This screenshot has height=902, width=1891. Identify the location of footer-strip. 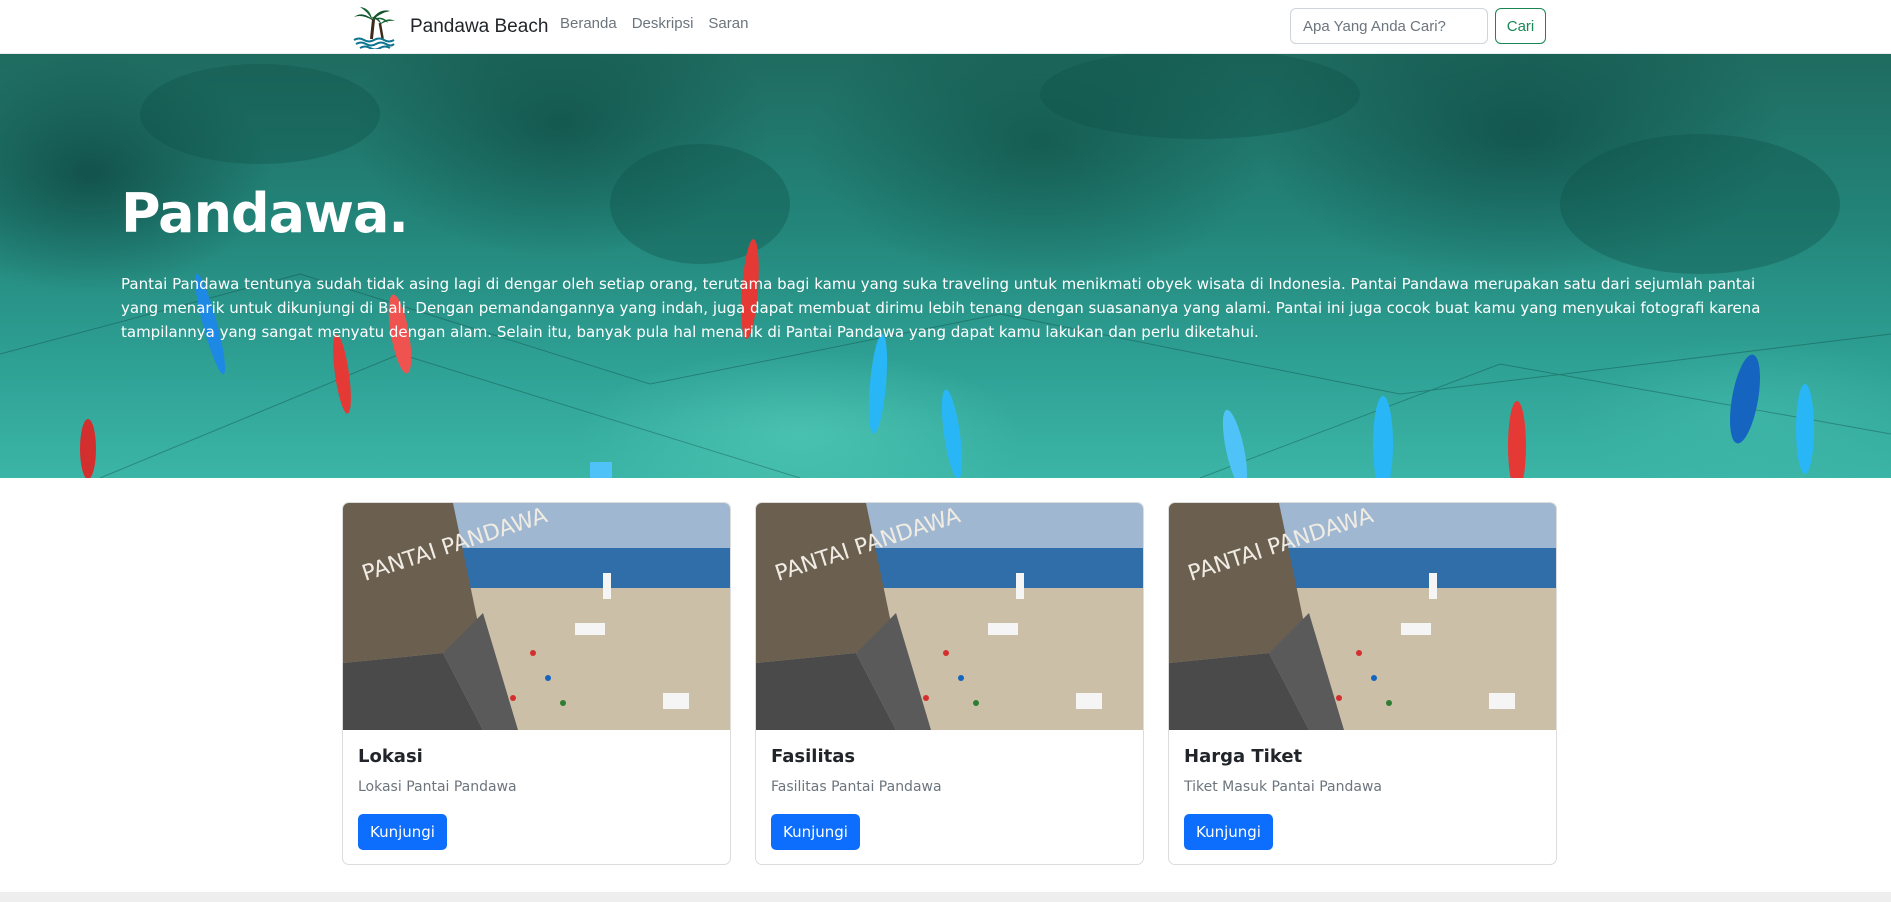
(945, 897).